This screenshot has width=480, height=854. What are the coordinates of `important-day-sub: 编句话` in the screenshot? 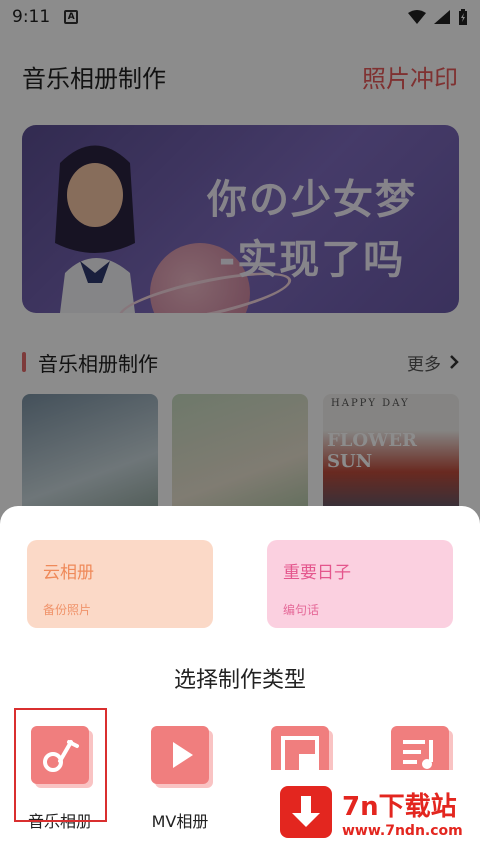 It's located at (301, 610).